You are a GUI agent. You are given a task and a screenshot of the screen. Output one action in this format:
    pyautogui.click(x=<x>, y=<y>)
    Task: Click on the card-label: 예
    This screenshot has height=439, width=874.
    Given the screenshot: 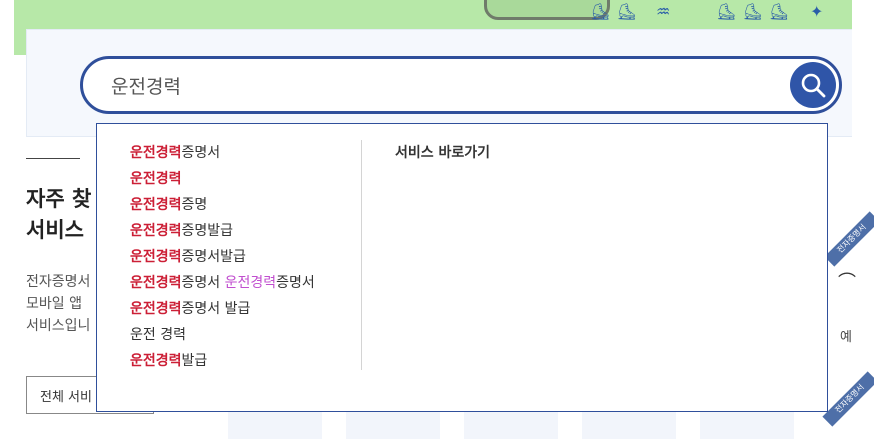 What is the action you would take?
    pyautogui.click(x=846, y=337)
    